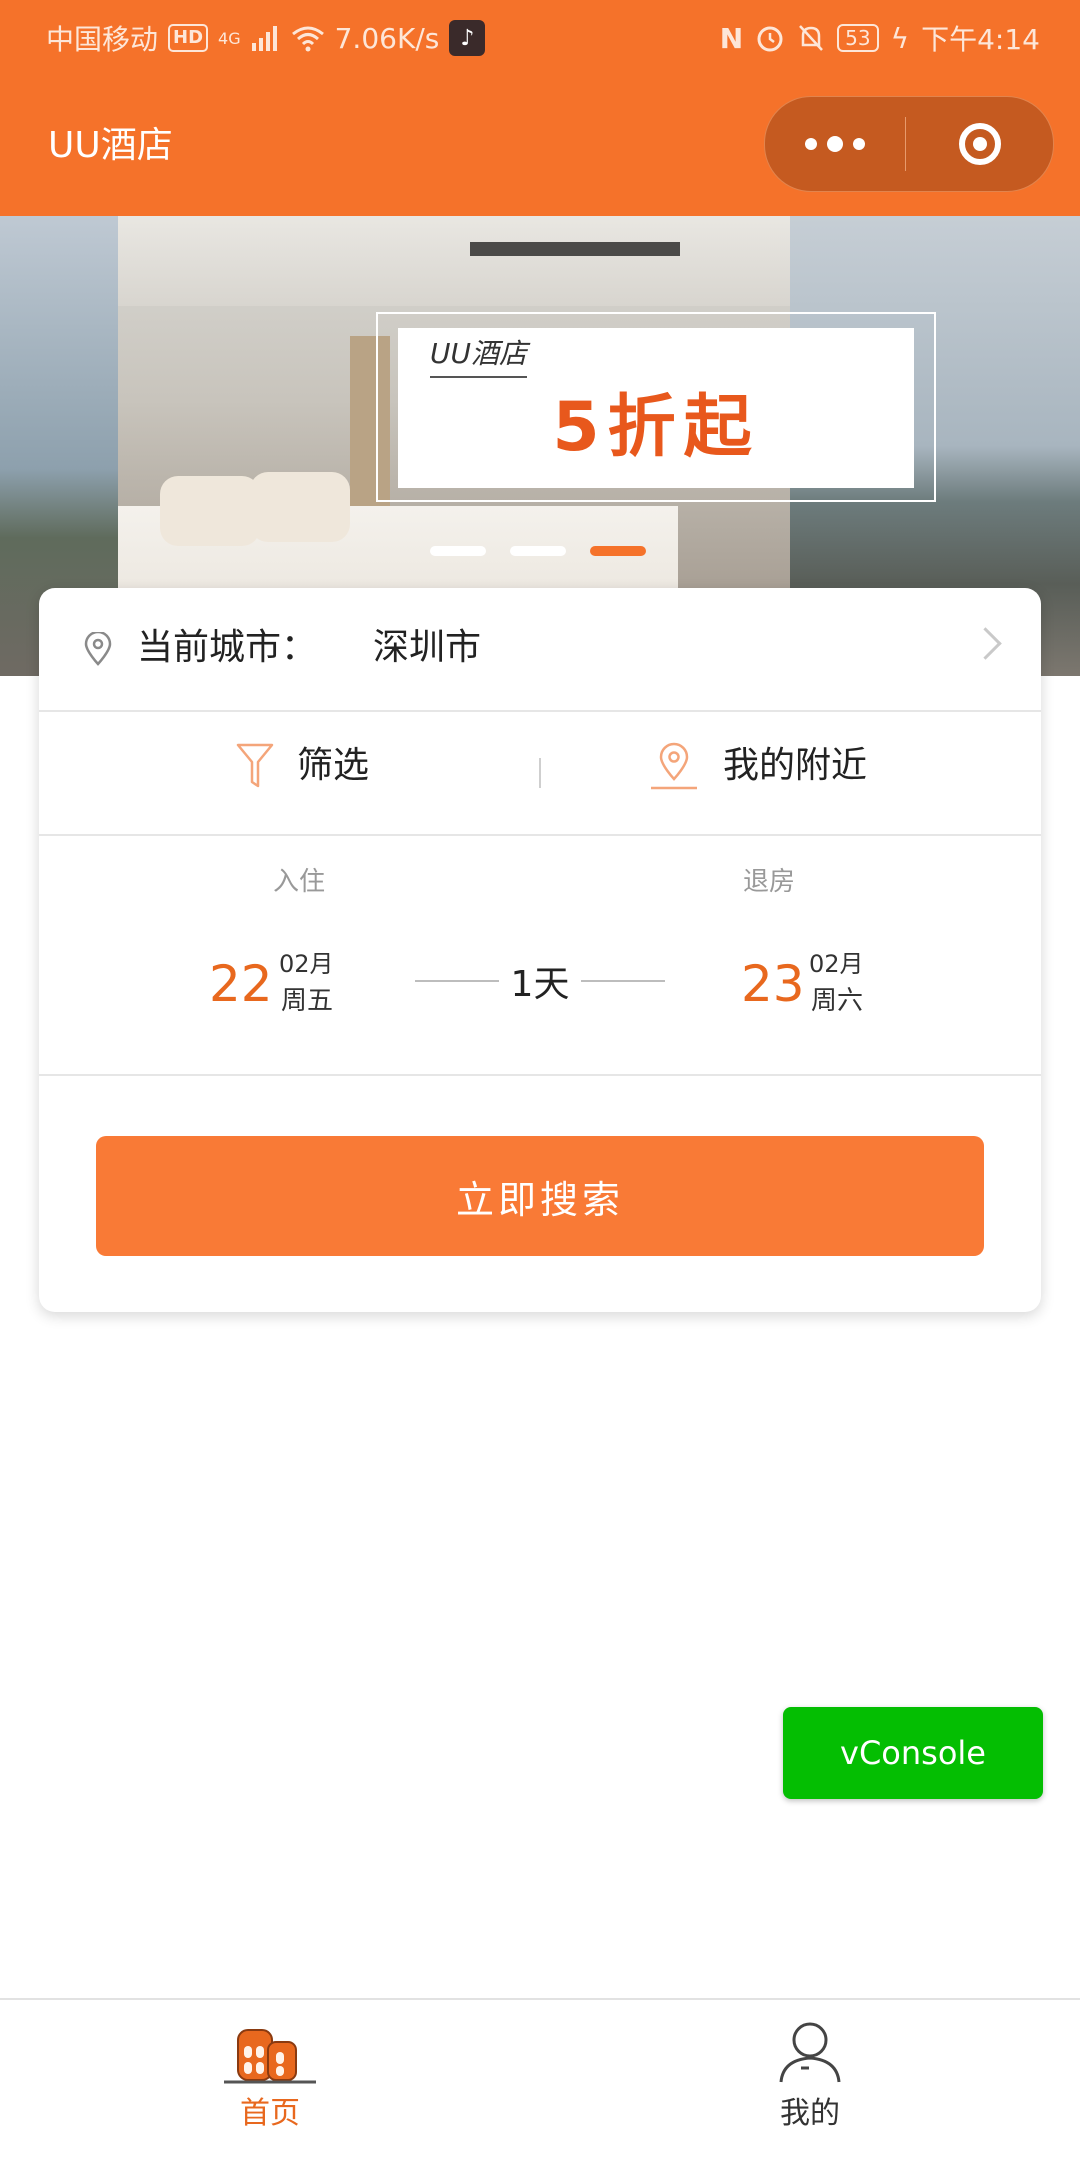  I want to click on network-type: 4G, so click(229, 38).